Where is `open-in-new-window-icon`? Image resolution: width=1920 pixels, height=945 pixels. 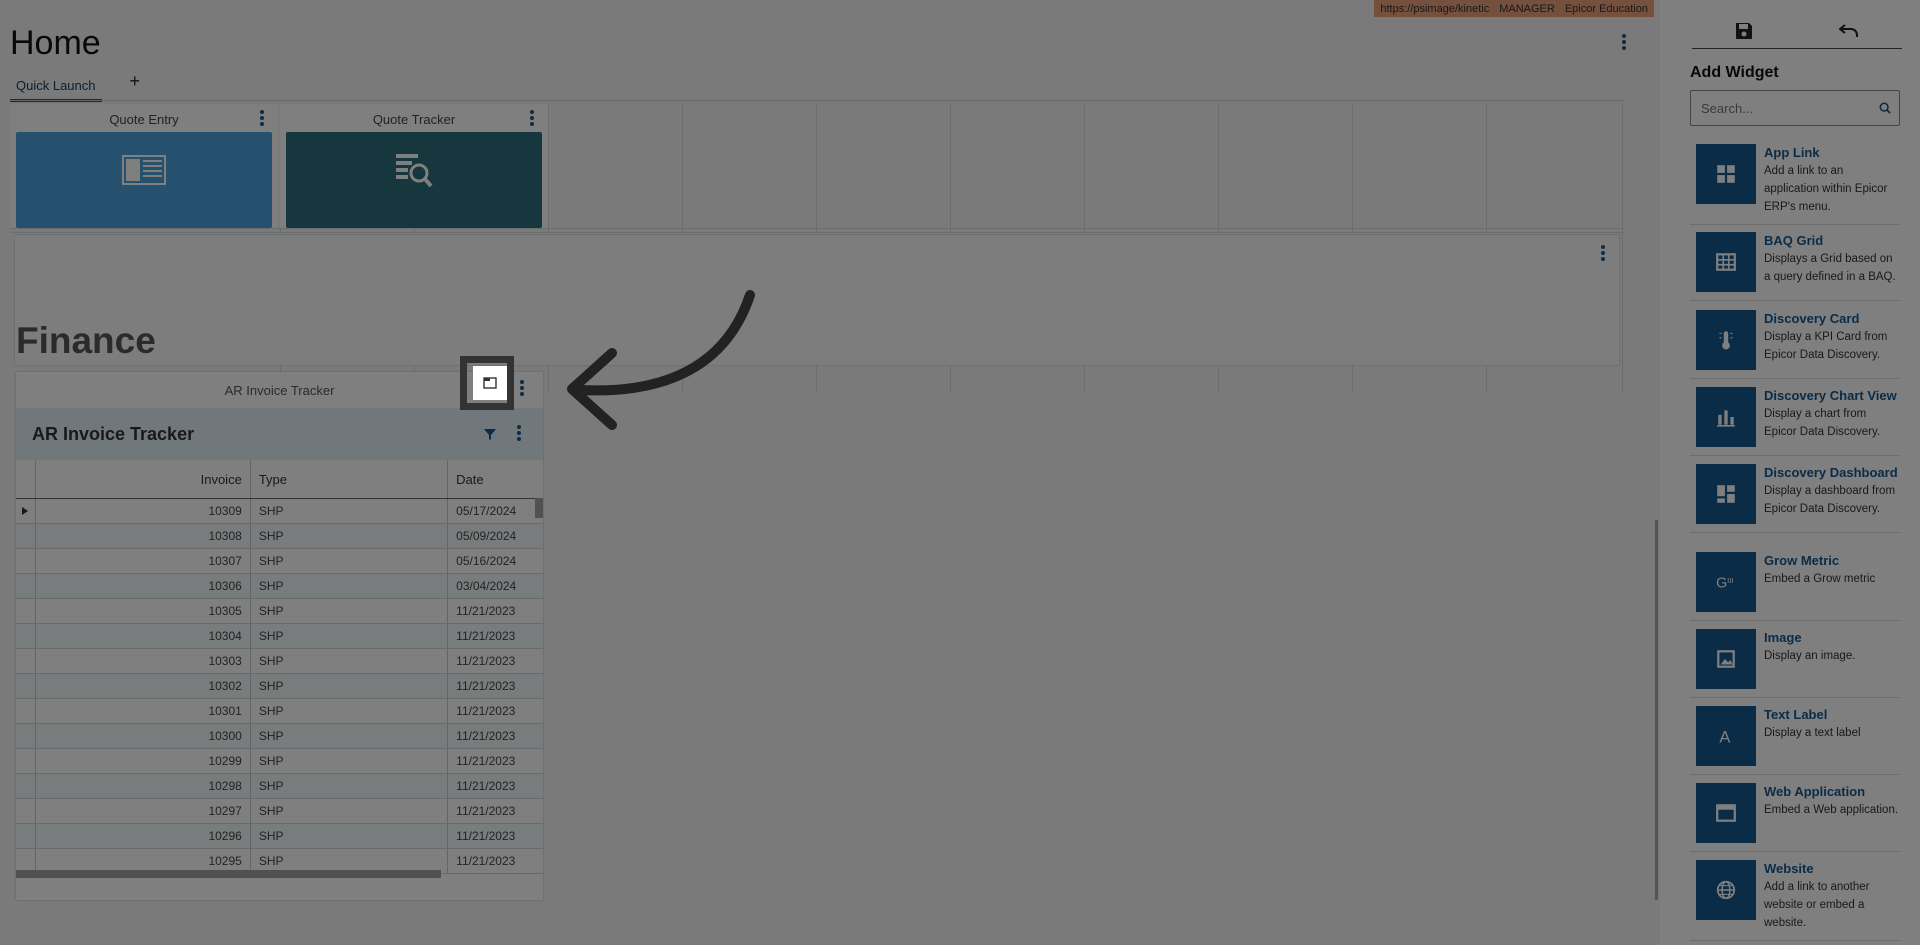 open-in-new-window-icon is located at coordinates (490, 383).